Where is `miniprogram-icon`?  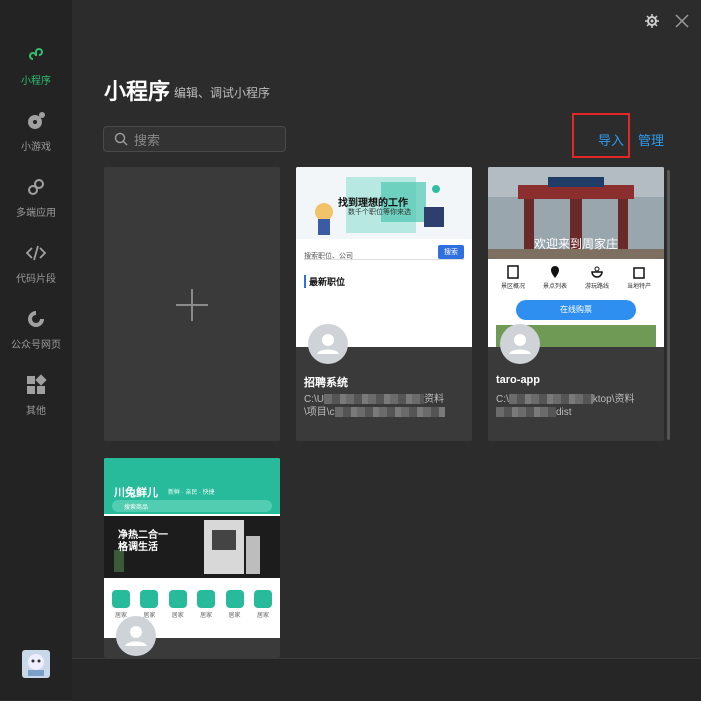
miniprogram-icon is located at coordinates (36, 54).